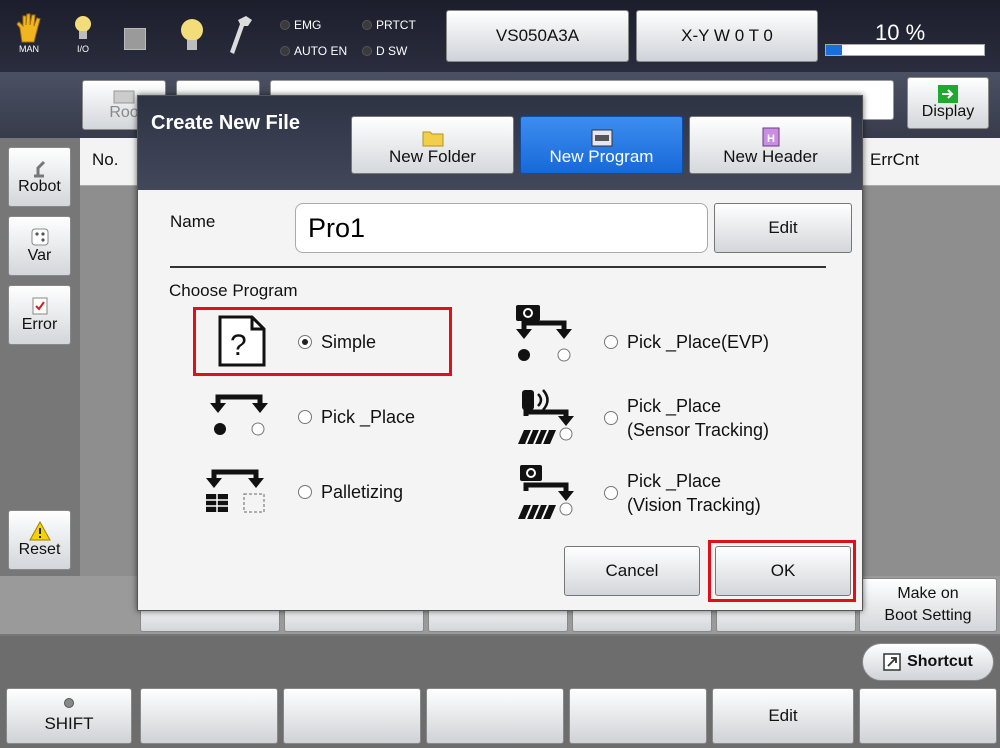 This screenshot has height=748, width=1000. What do you see at coordinates (350, 492) in the screenshot?
I see `option-palletizing: Palletizing` at bounding box center [350, 492].